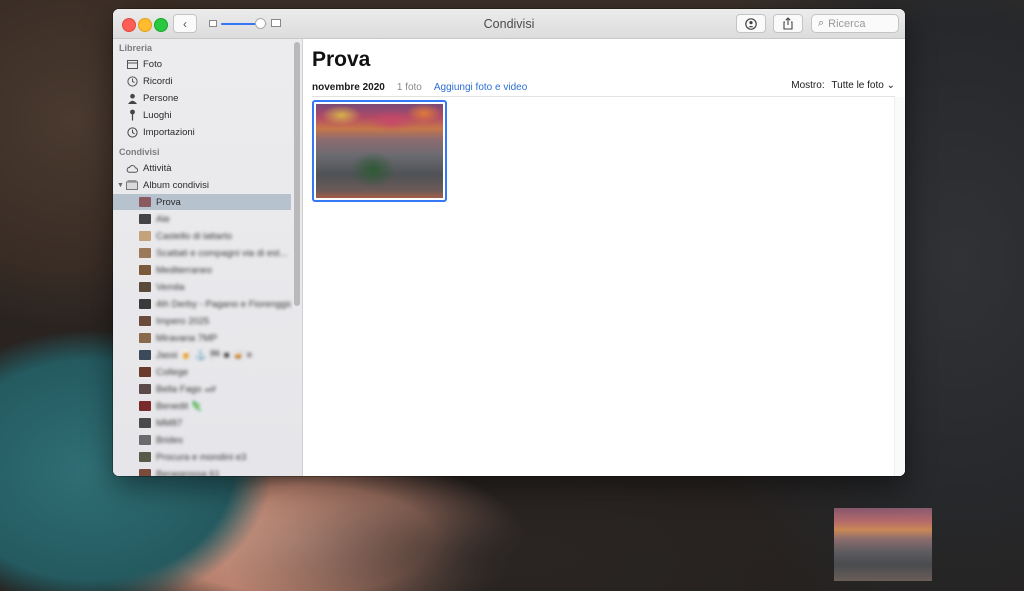 Image resolution: width=1024 pixels, height=591 pixels. I want to click on sidebar-item-label: 4th Derby - Pagano e Fiorenggio, so click(223, 304).